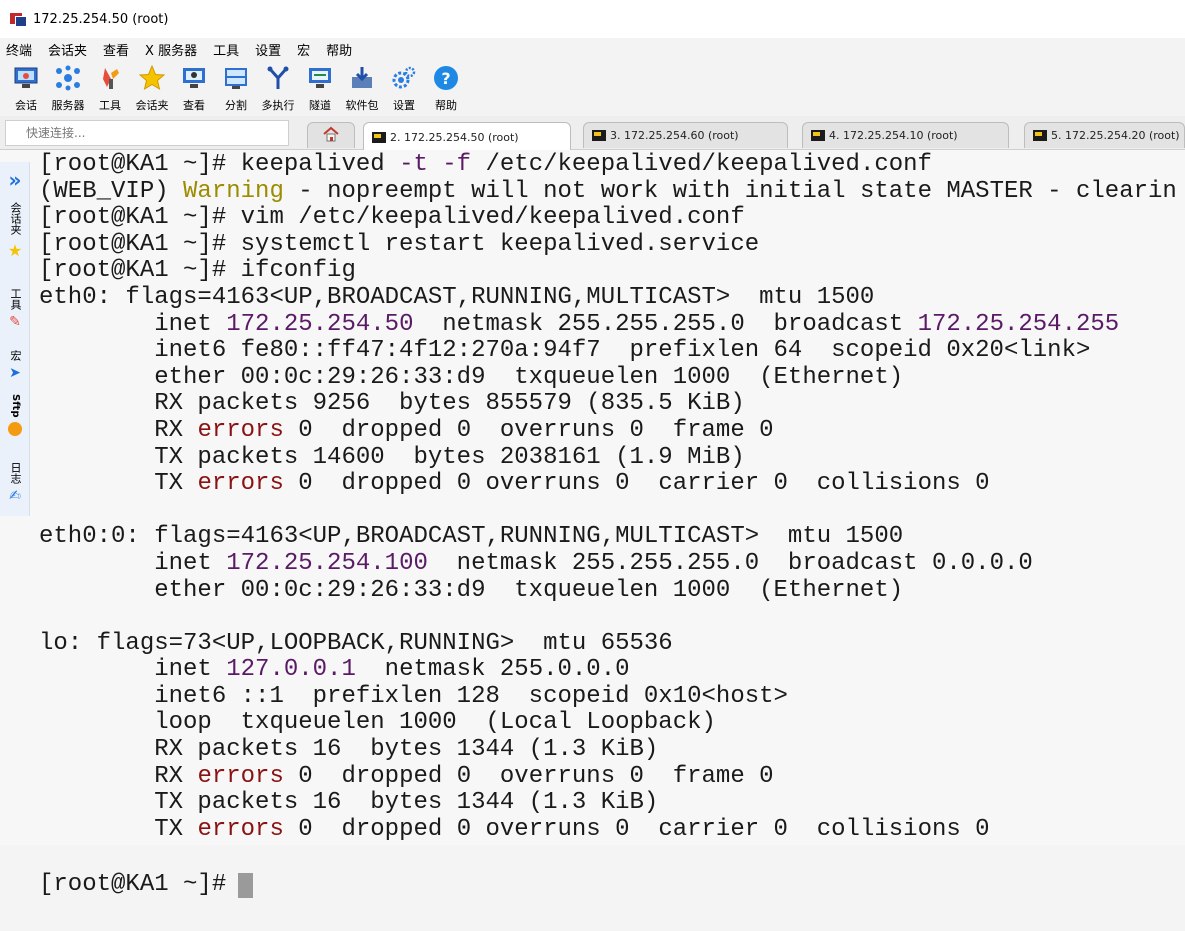 The image size is (1185, 931). What do you see at coordinates (492, 670) in the screenshot?
I see `terminal-text-segment: netmask 255.0.0.0` at bounding box center [492, 670].